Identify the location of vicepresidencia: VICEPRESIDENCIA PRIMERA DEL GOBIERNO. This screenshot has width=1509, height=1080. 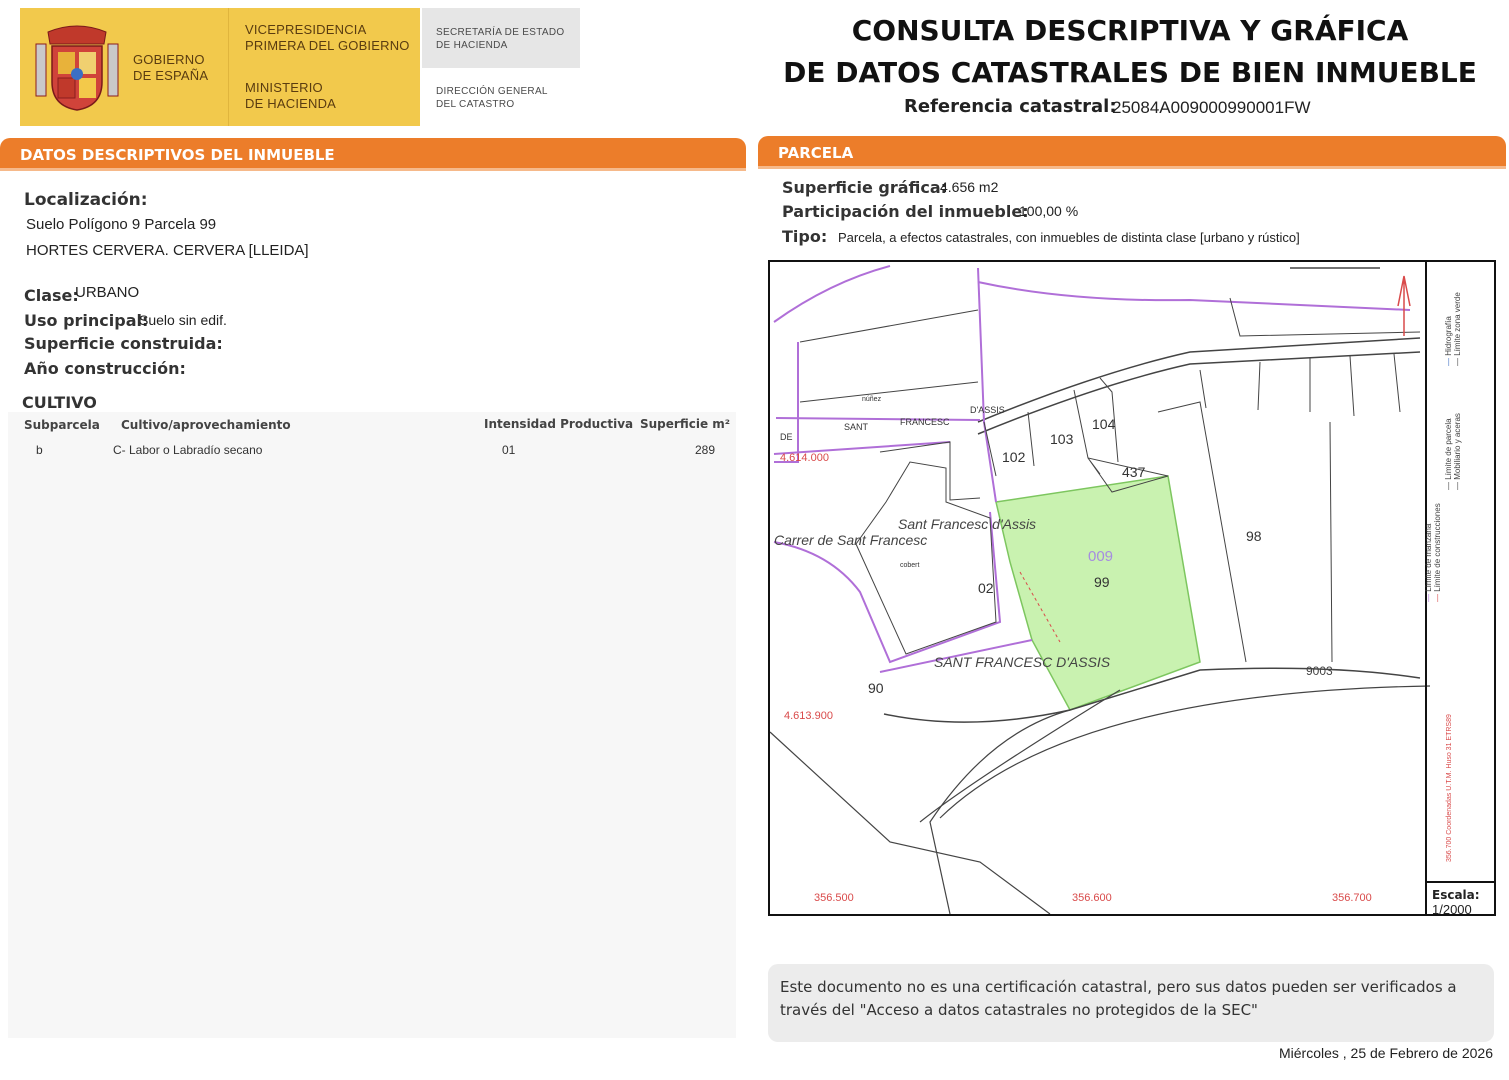
(327, 38).